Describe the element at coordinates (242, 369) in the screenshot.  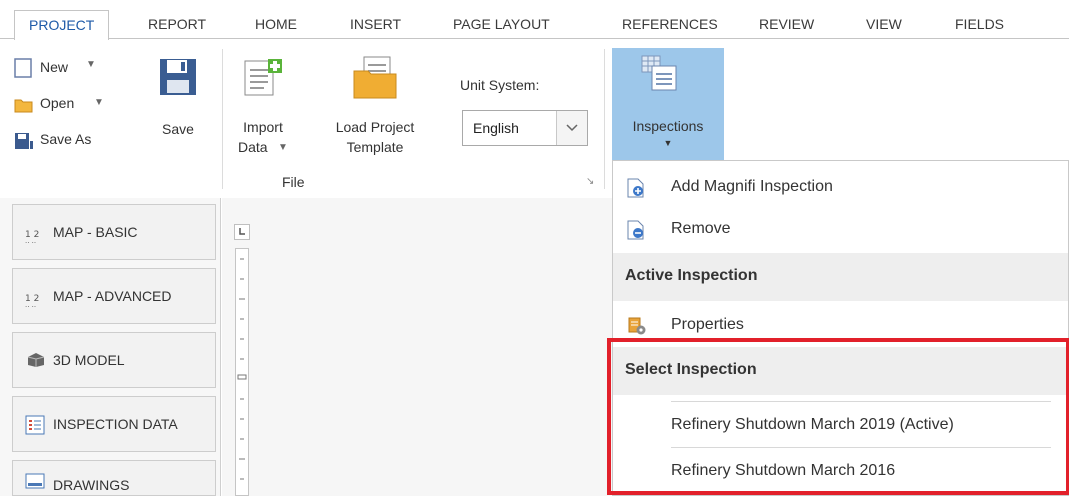
I see `ruler-ticks` at that location.